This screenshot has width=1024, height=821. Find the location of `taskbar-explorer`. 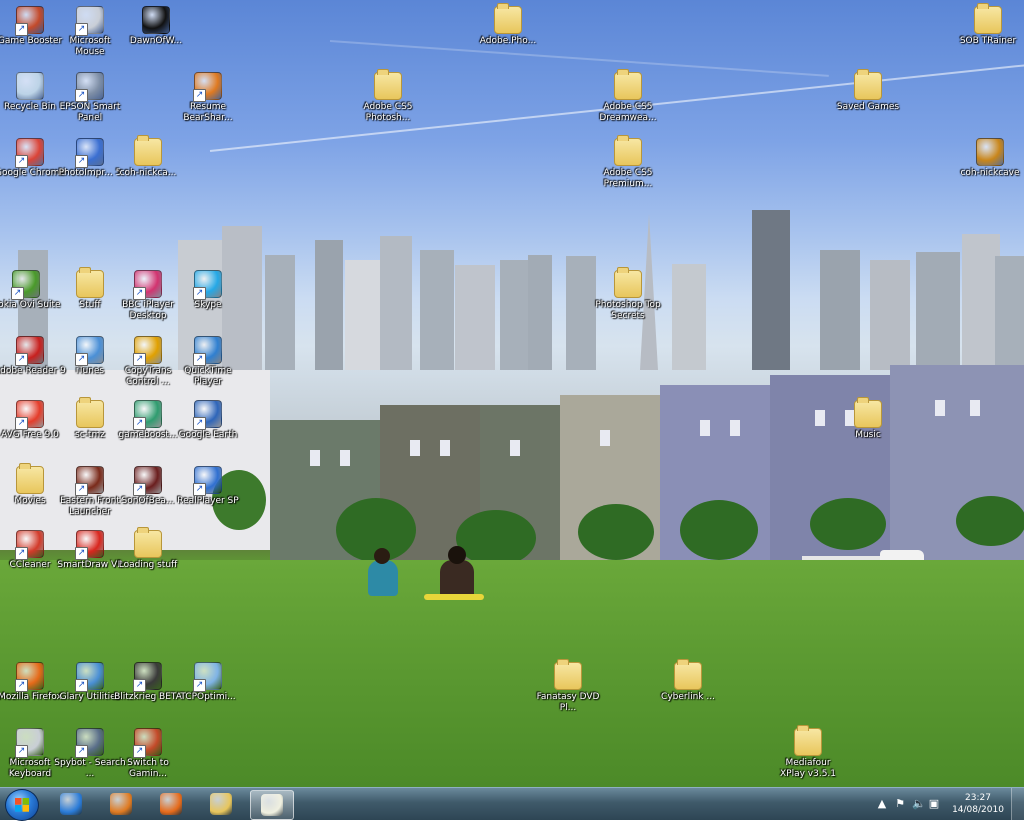

taskbar-explorer is located at coordinates (221, 804).